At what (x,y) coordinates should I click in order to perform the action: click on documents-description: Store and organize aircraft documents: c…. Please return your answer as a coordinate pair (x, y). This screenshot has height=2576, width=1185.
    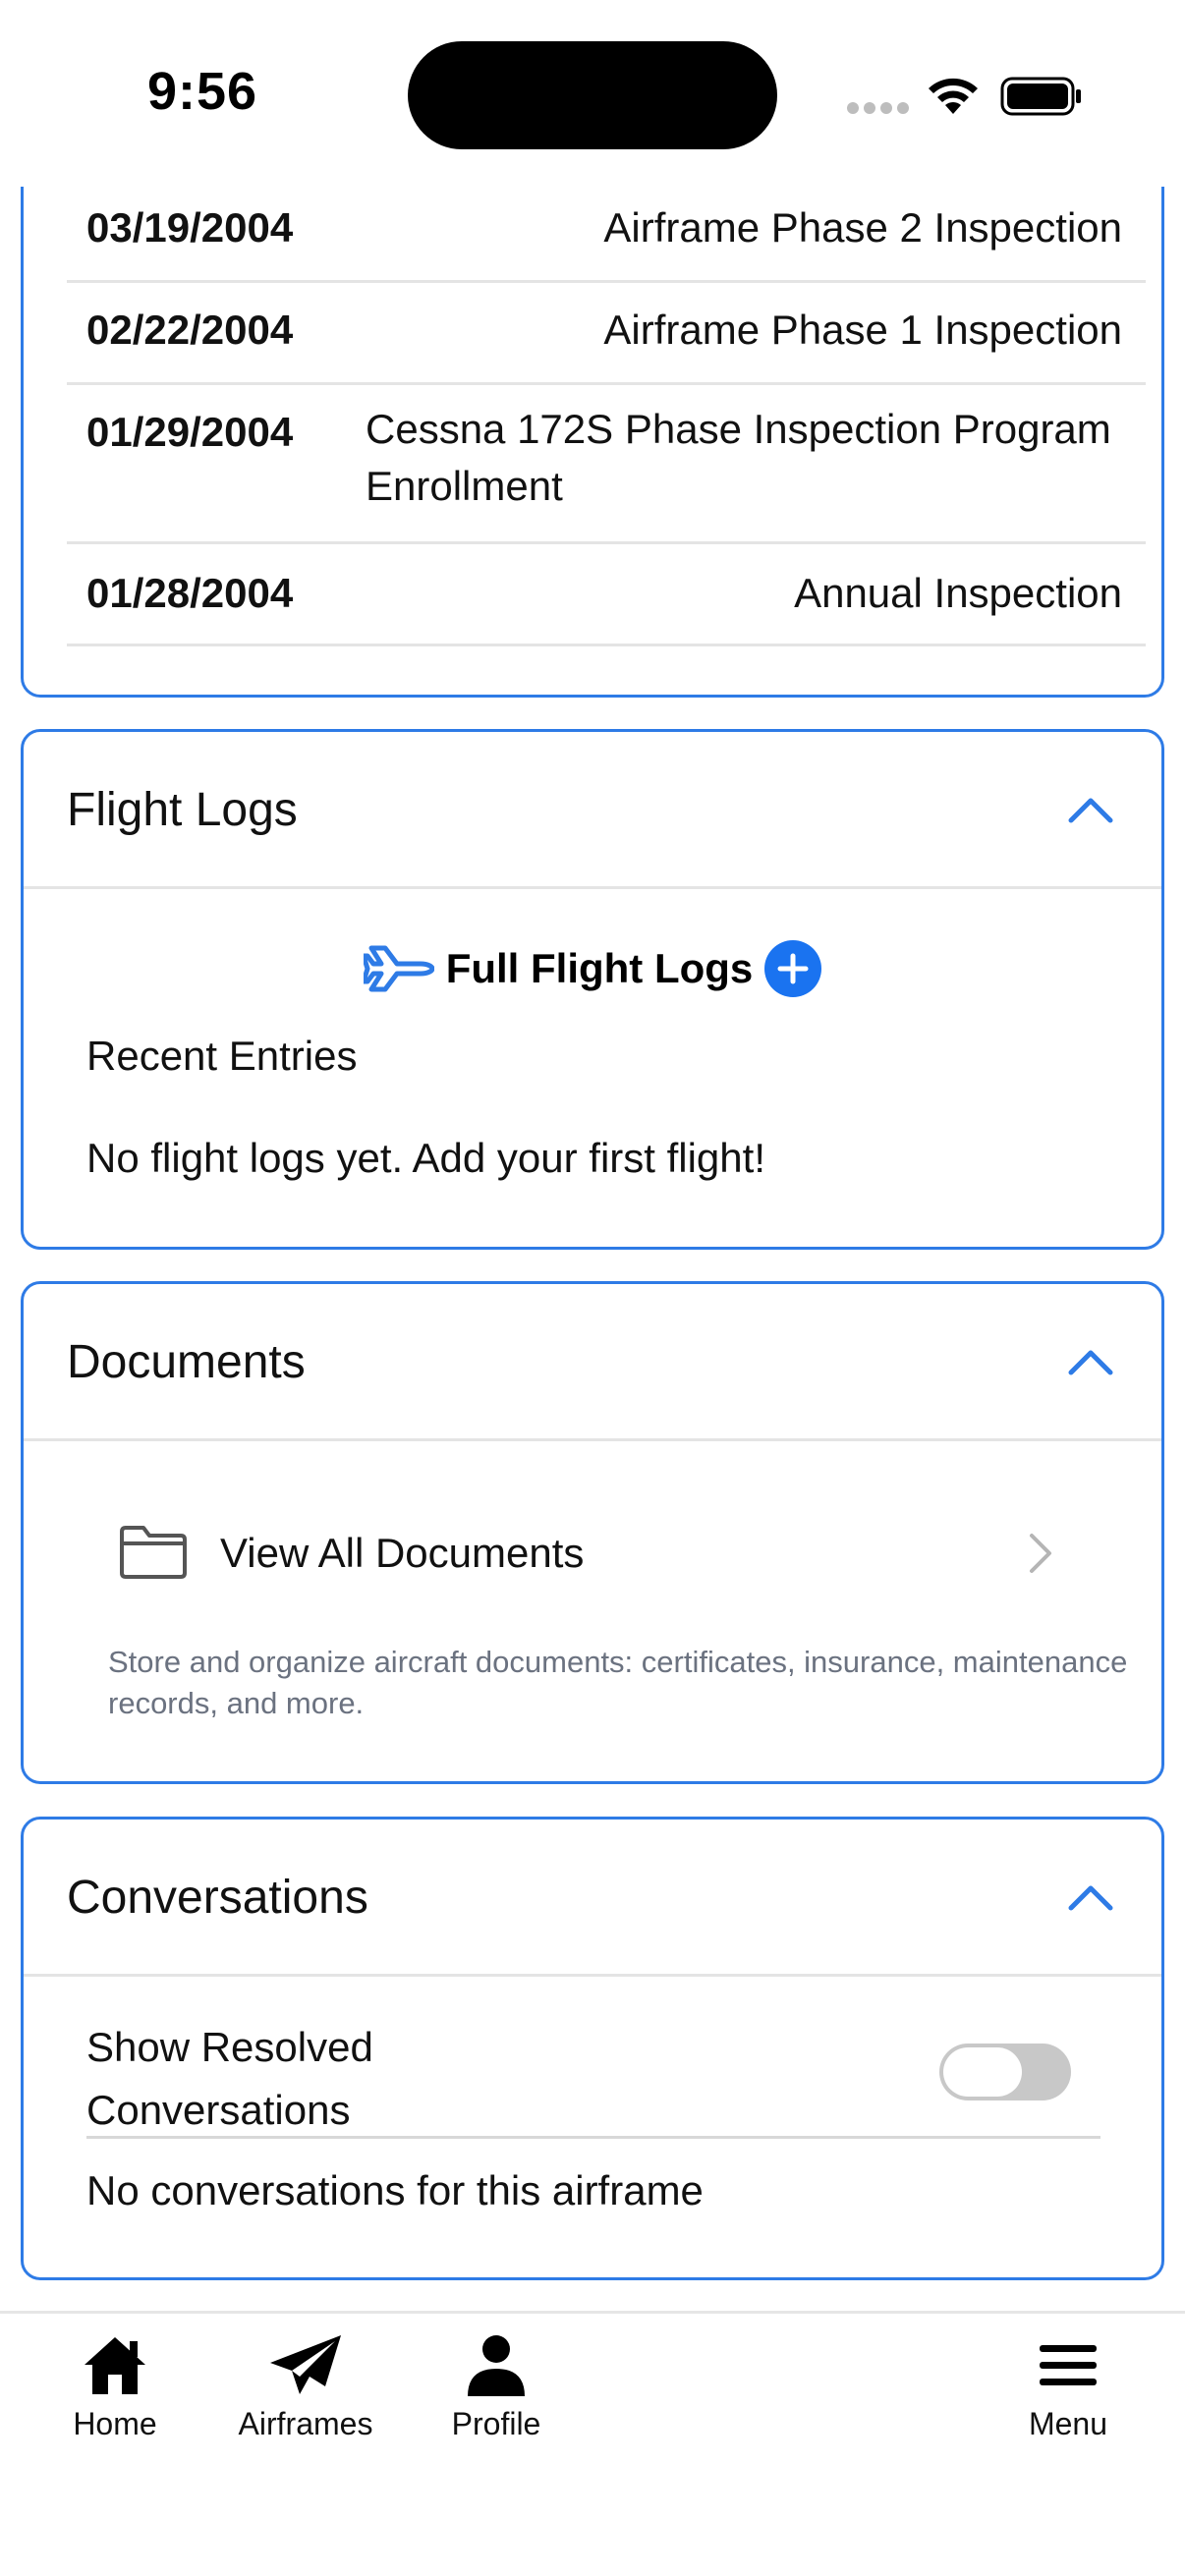
    Looking at the image, I should click on (618, 1682).